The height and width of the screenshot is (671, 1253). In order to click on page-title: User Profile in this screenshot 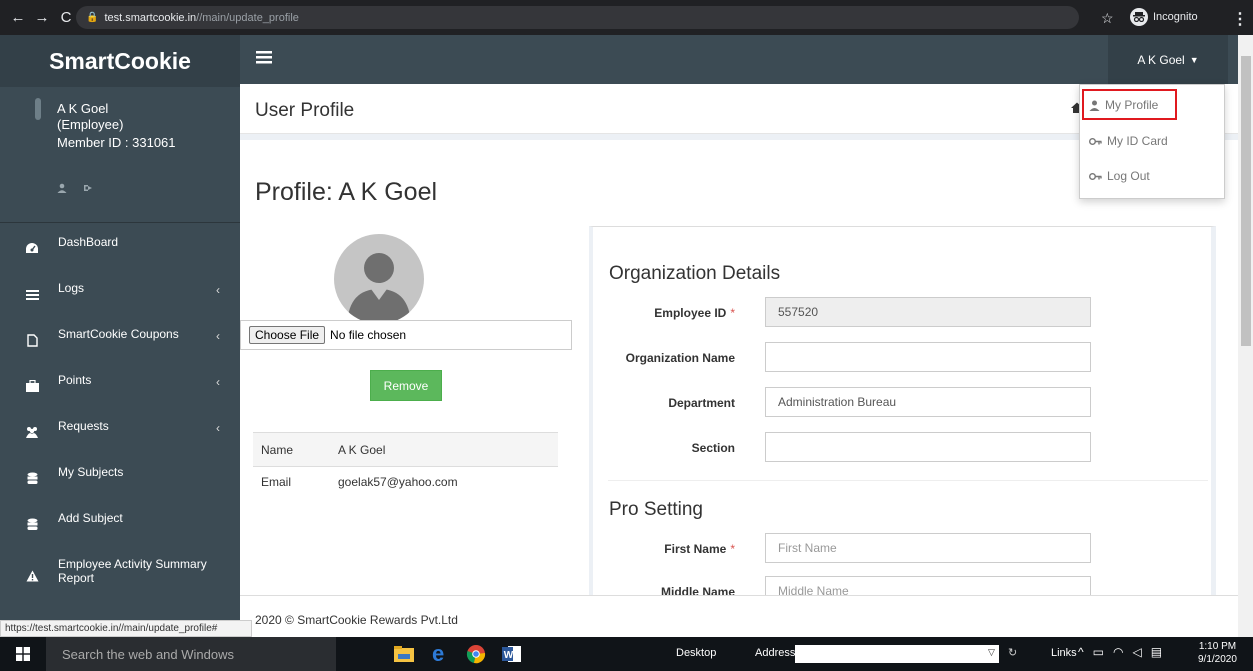, I will do `click(305, 110)`.